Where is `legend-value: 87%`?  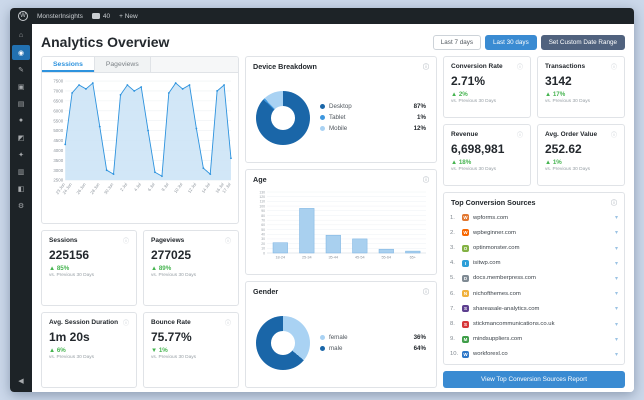 legend-value: 87% is located at coordinates (419, 107).